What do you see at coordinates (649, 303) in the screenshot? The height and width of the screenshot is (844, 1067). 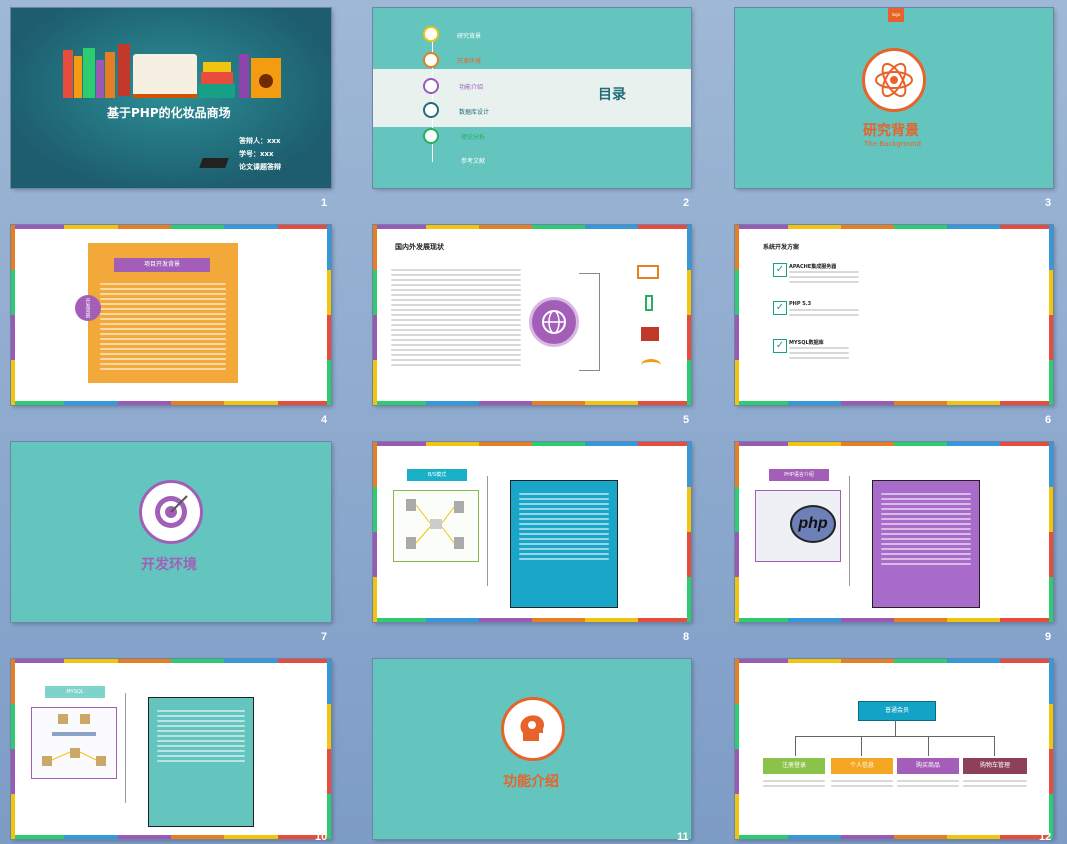 I see `phone-icon` at bounding box center [649, 303].